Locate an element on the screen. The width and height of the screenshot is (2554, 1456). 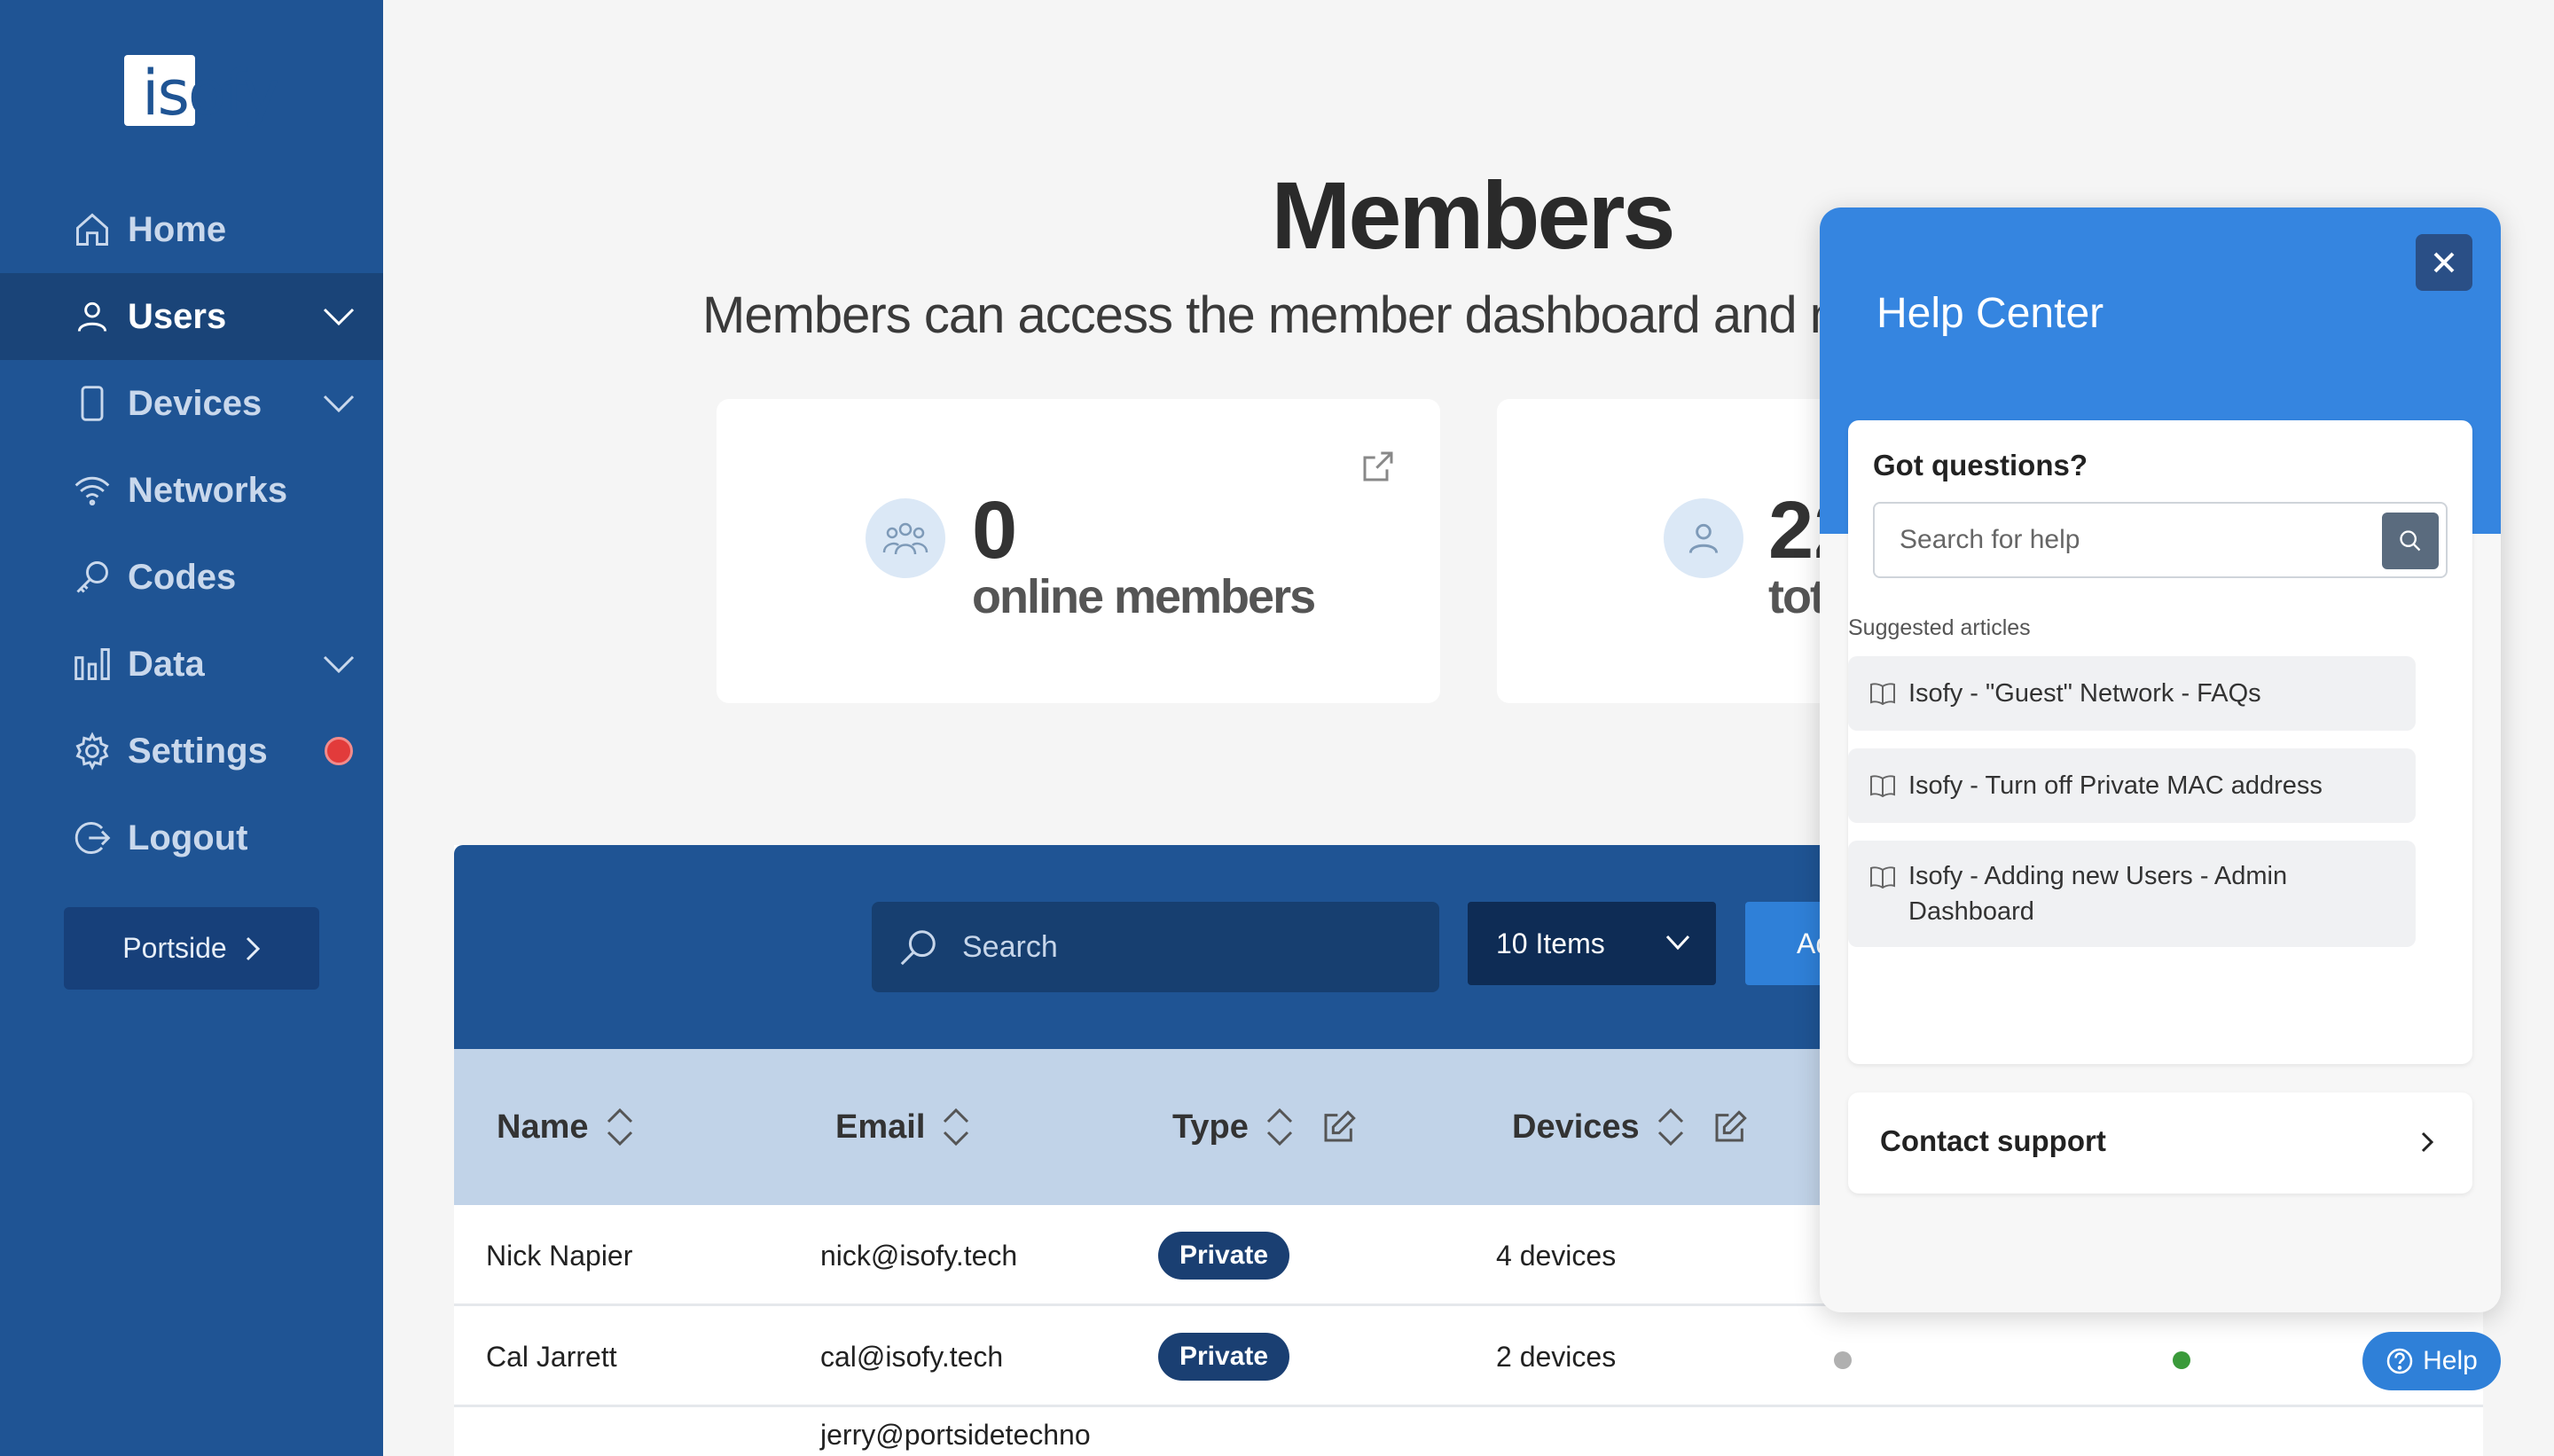
logout-icon is located at coordinates (92, 838).